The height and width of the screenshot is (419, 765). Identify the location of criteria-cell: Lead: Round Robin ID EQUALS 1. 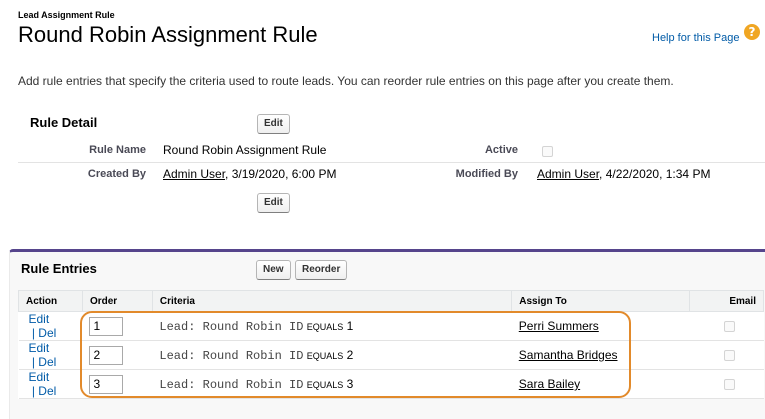
(332, 326).